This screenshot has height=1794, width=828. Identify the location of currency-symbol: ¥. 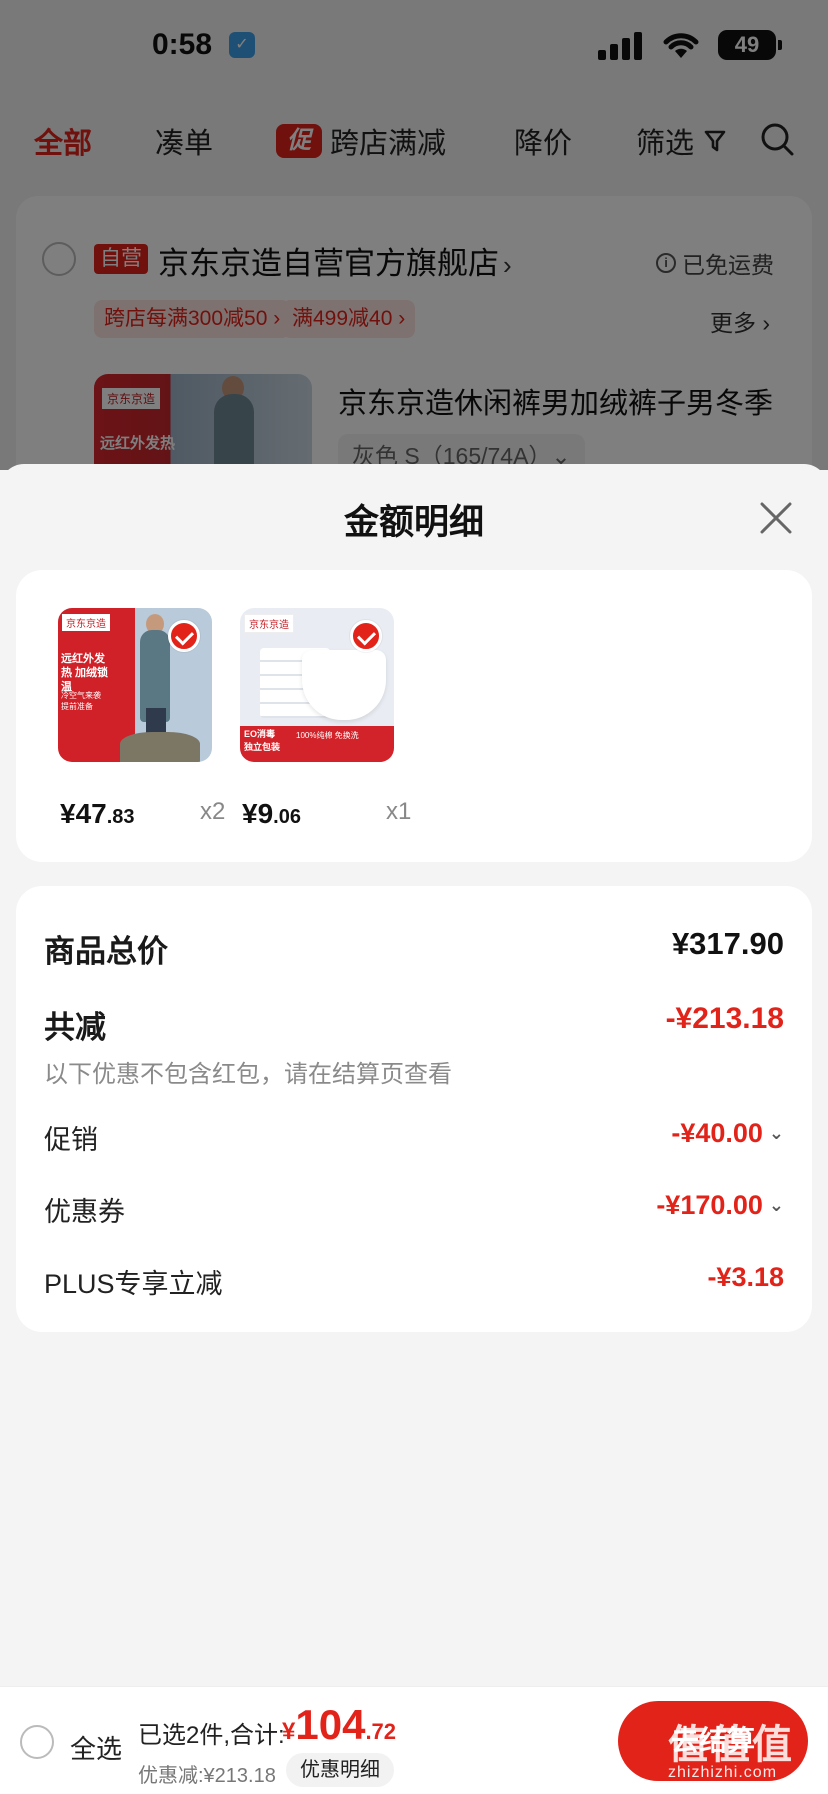
(289, 1731).